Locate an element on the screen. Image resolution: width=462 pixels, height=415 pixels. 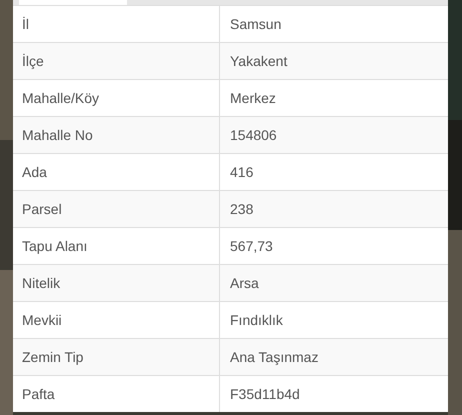
table-cell-text: Arsa is located at coordinates (244, 283).